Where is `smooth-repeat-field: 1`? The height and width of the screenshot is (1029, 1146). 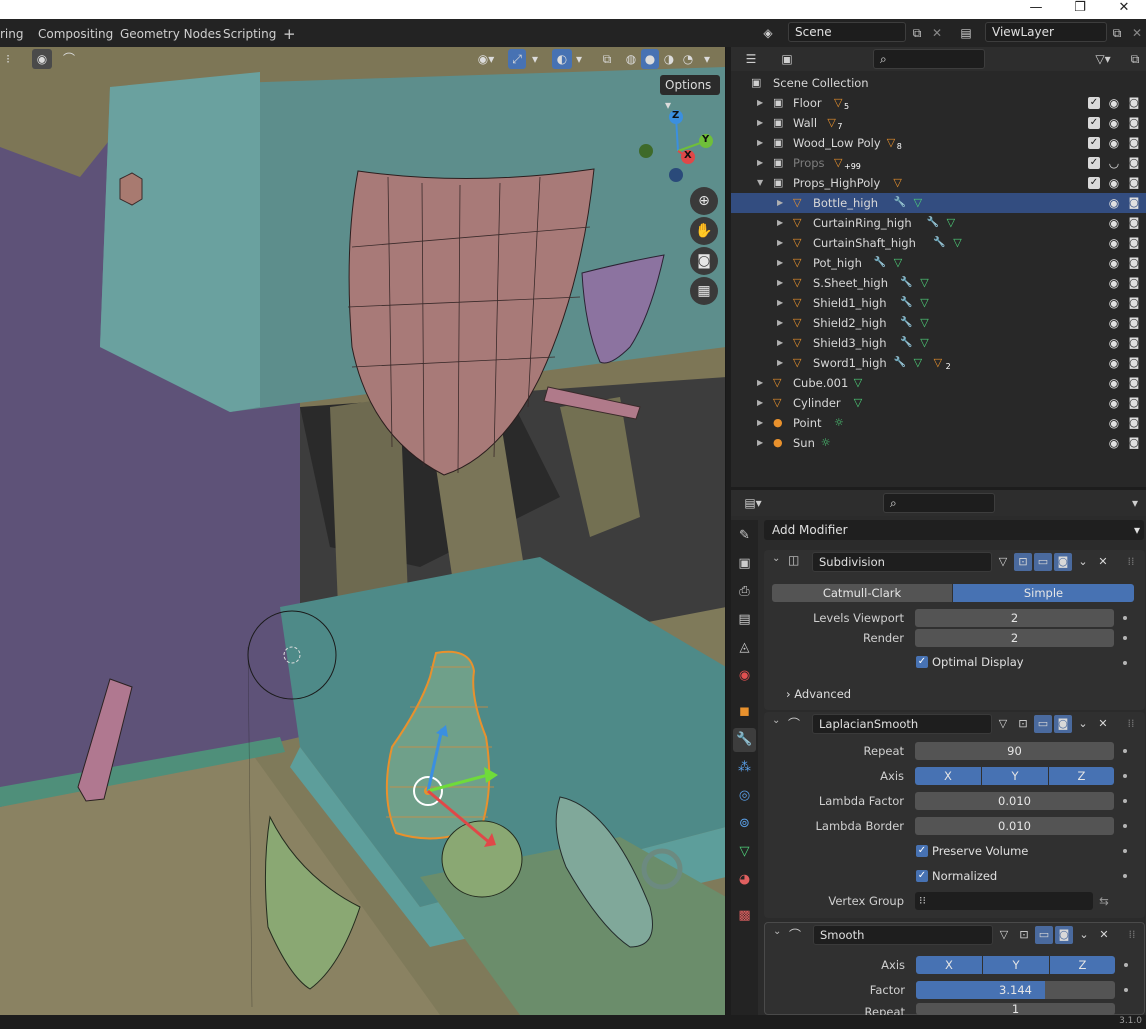
smooth-repeat-field: 1 is located at coordinates (1015, 1009).